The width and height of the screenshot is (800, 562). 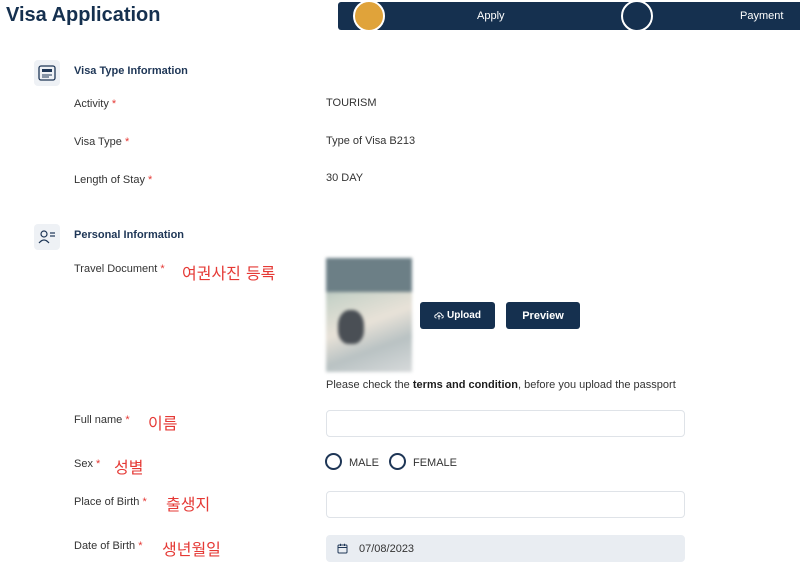 What do you see at coordinates (95, 104) in the screenshot?
I see `field-label-activity: Activity *` at bounding box center [95, 104].